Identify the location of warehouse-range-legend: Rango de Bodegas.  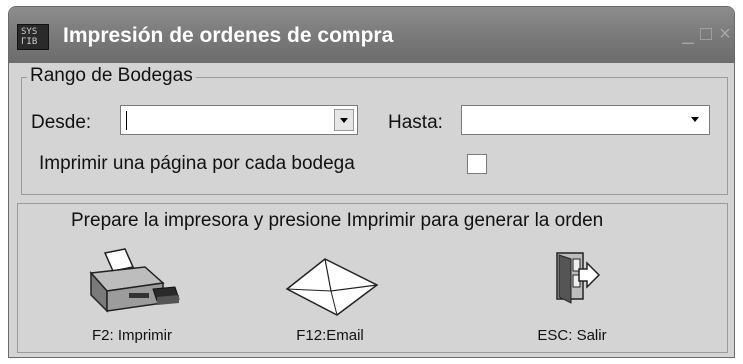
(111, 76).